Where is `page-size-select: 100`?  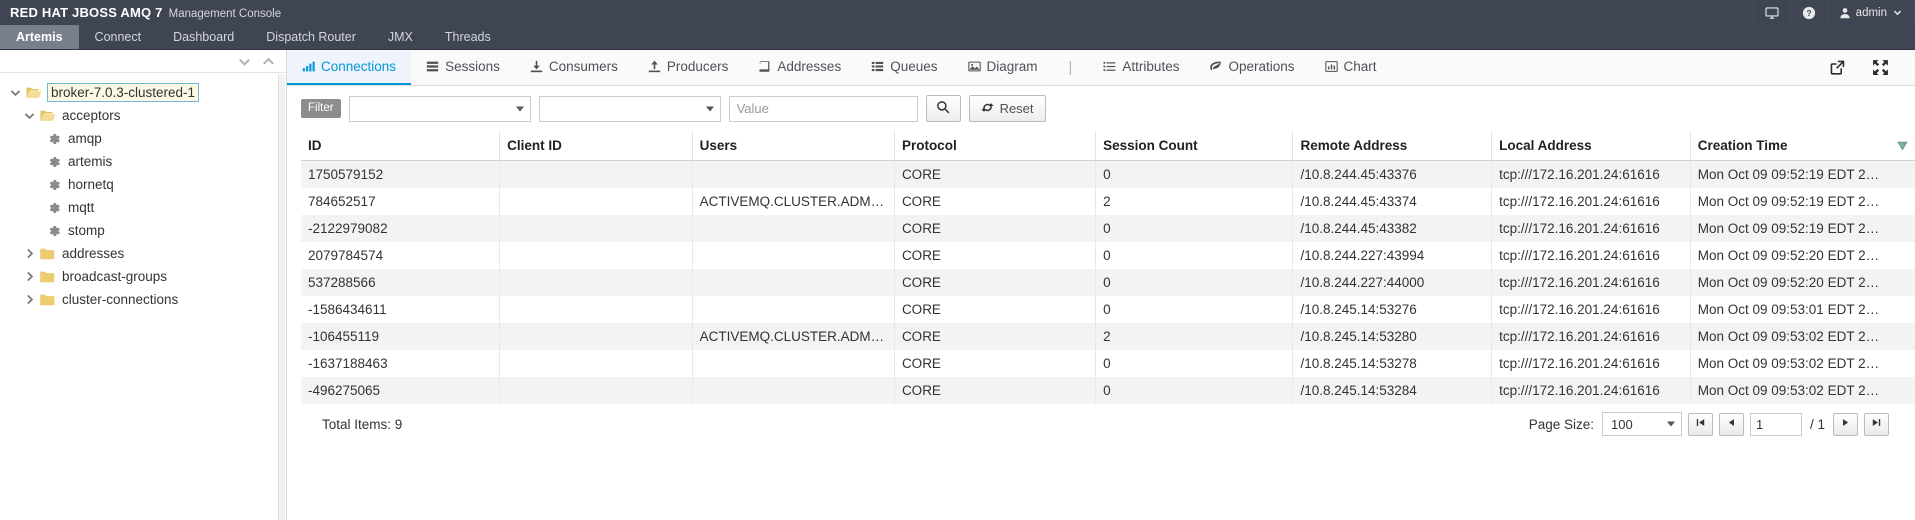
page-size-select: 100 is located at coordinates (1641, 424).